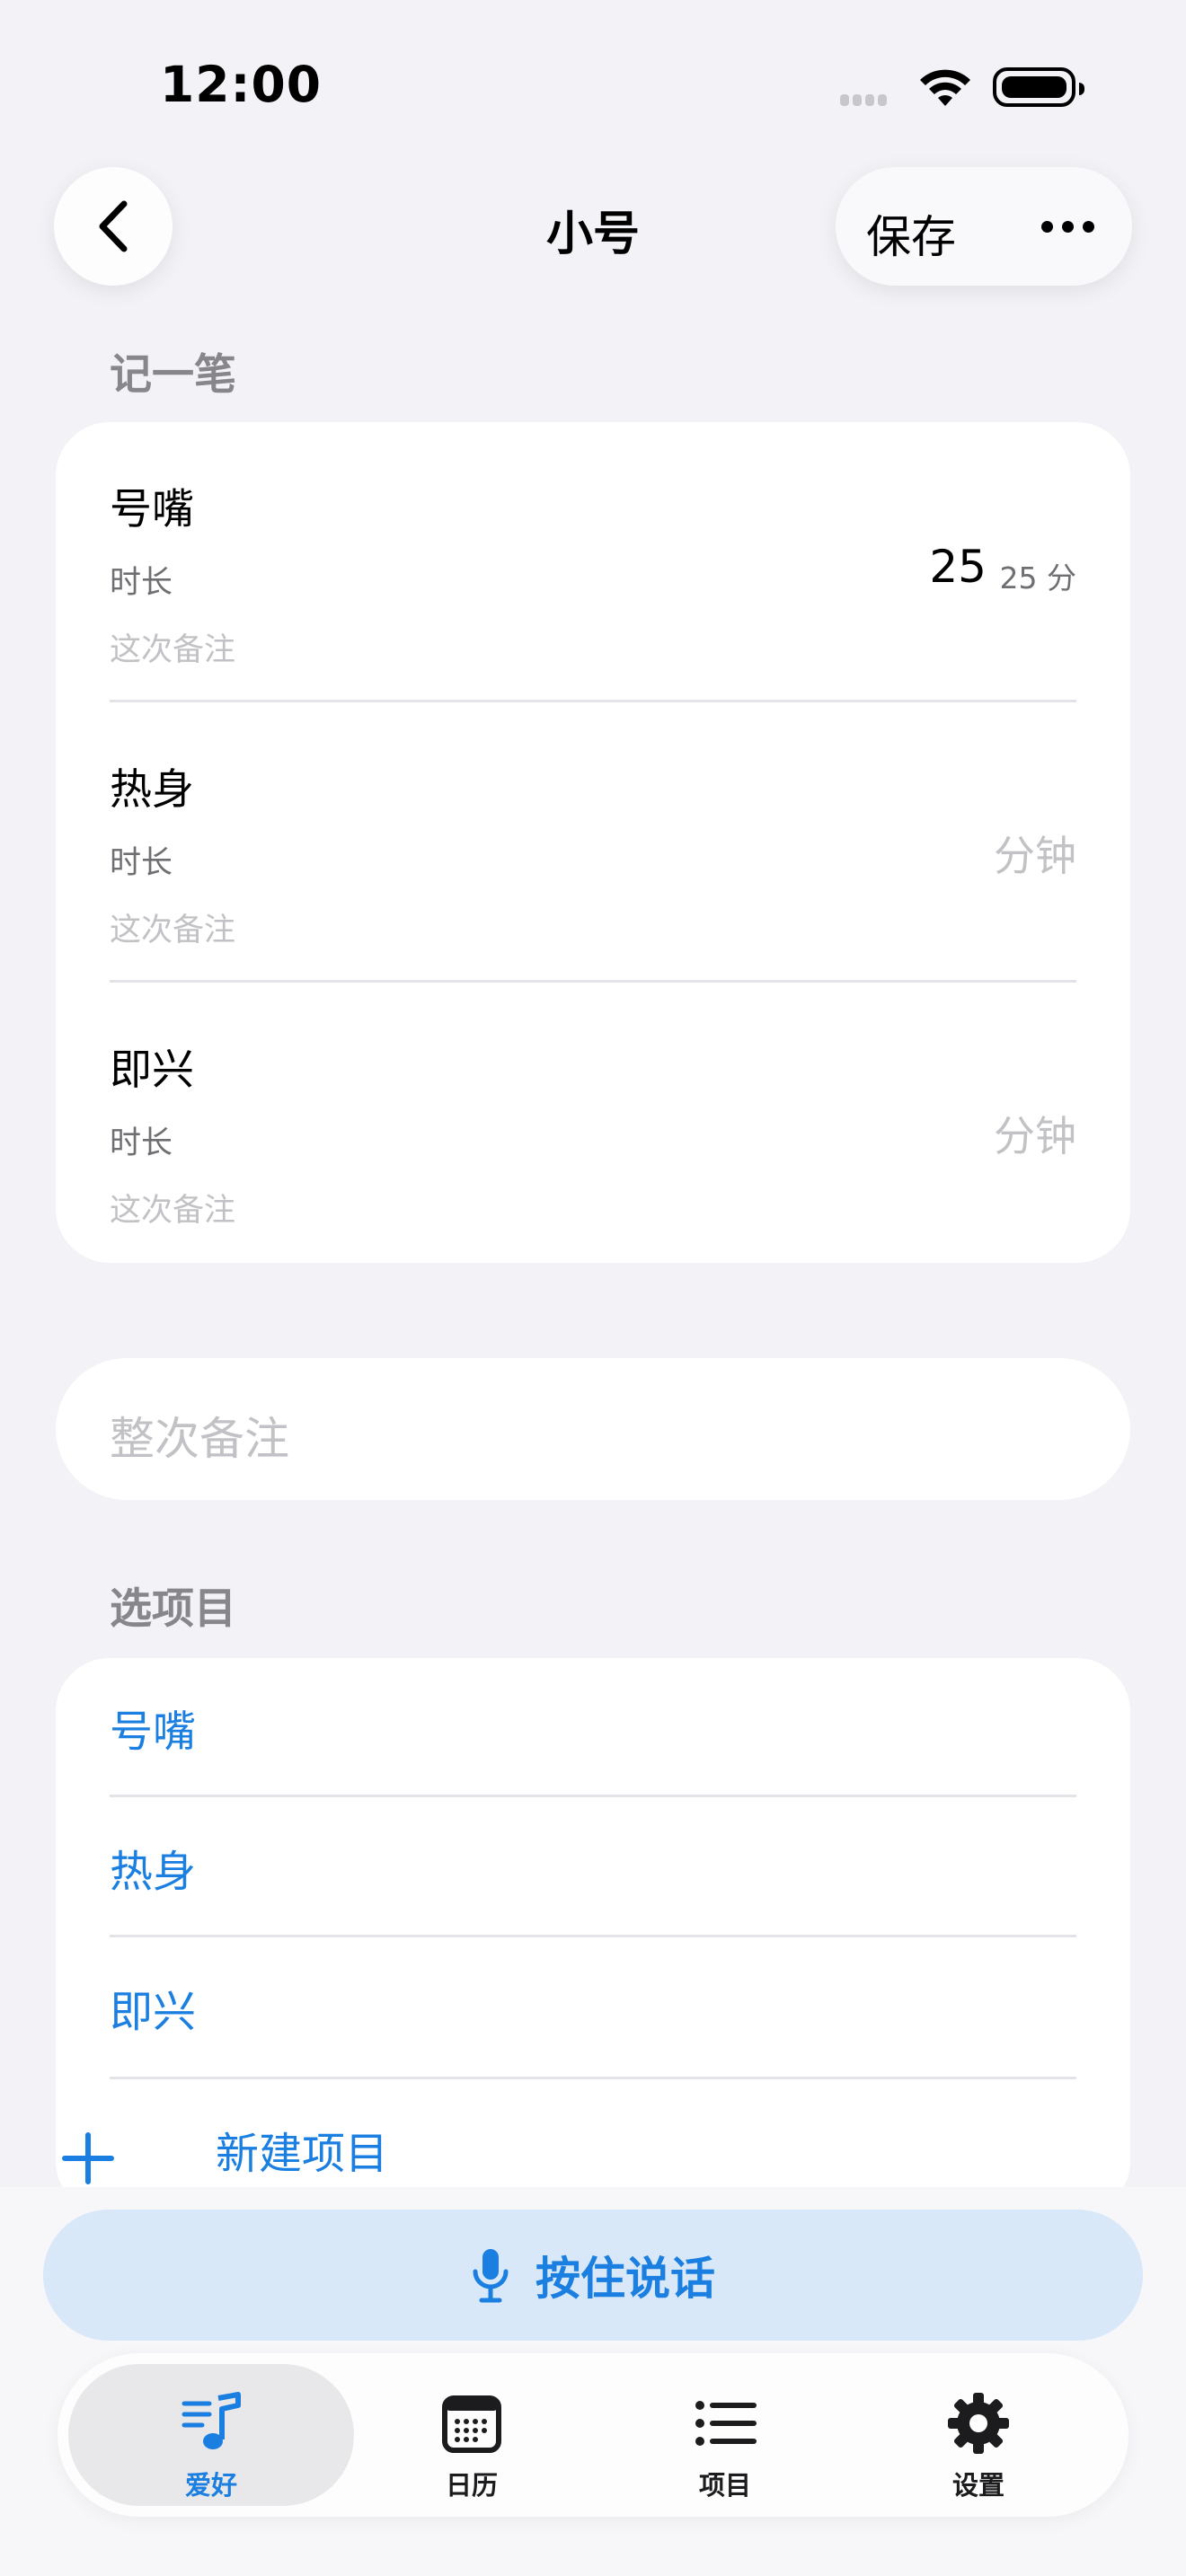 The image size is (1186, 2576). Describe the element at coordinates (471, 2424) in the screenshot. I see `calendar-icon` at that location.